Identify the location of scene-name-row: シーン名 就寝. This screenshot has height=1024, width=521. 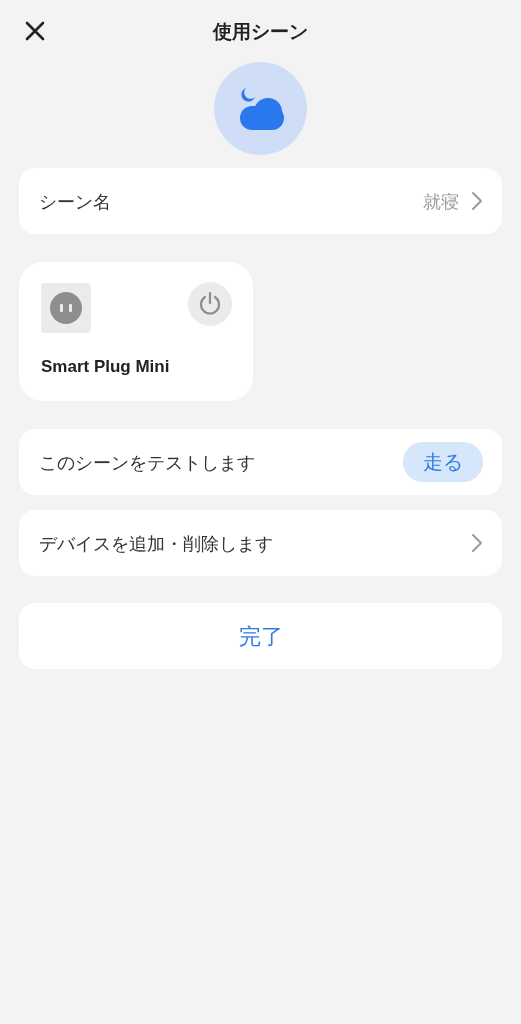
(260, 201).